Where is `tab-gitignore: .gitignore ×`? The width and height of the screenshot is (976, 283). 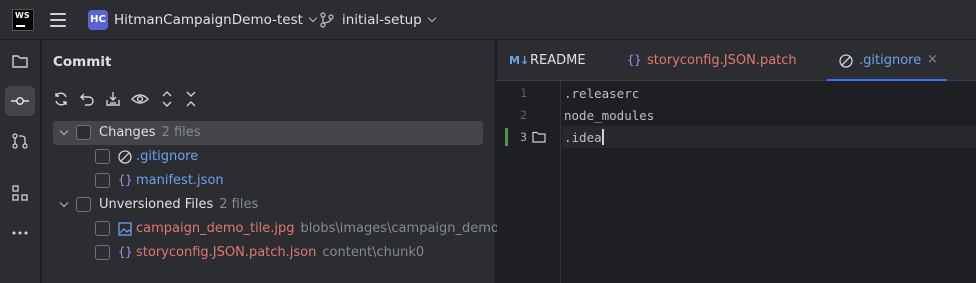
tab-gitignore: .gitignore × is located at coordinates (887, 60).